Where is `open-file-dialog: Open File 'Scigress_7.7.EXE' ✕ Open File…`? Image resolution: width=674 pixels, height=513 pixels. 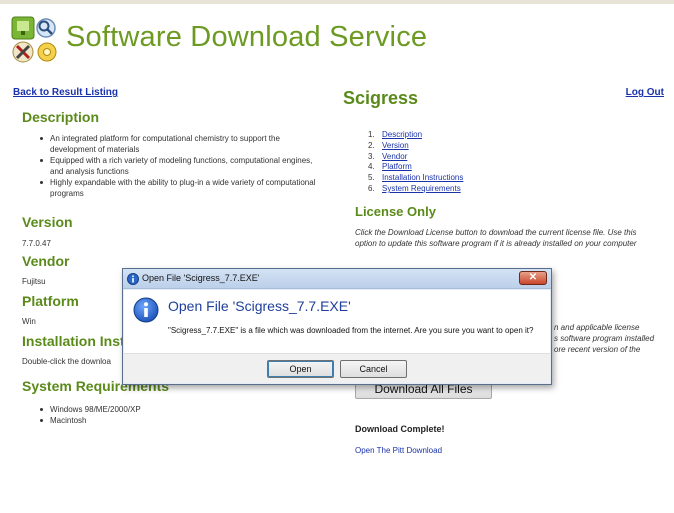
open-file-dialog: Open File 'Scigress_7.7.EXE' ✕ Open File… is located at coordinates (337, 326).